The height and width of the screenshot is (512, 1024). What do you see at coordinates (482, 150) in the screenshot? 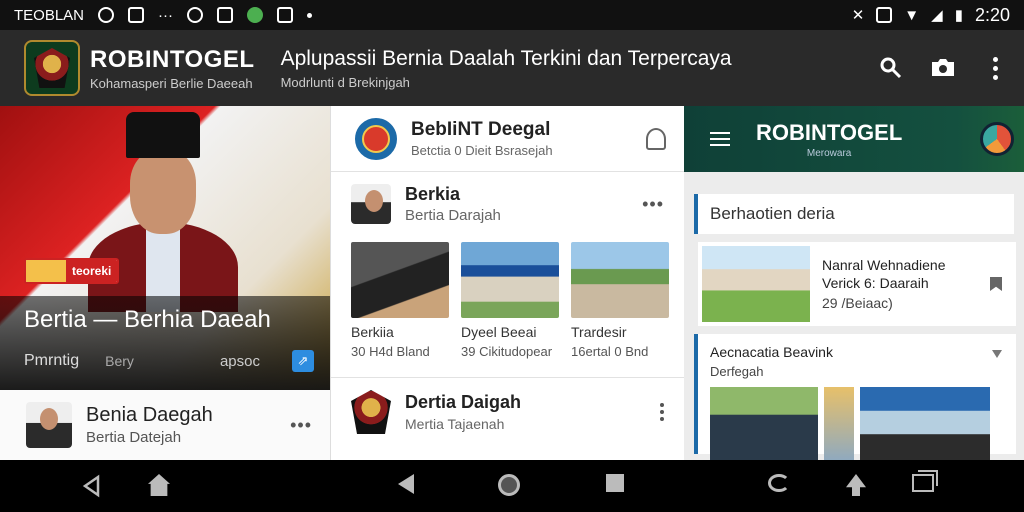
I see `middle-header-subtitle: Betctia 0 Dieit Bsrasejah` at bounding box center [482, 150].